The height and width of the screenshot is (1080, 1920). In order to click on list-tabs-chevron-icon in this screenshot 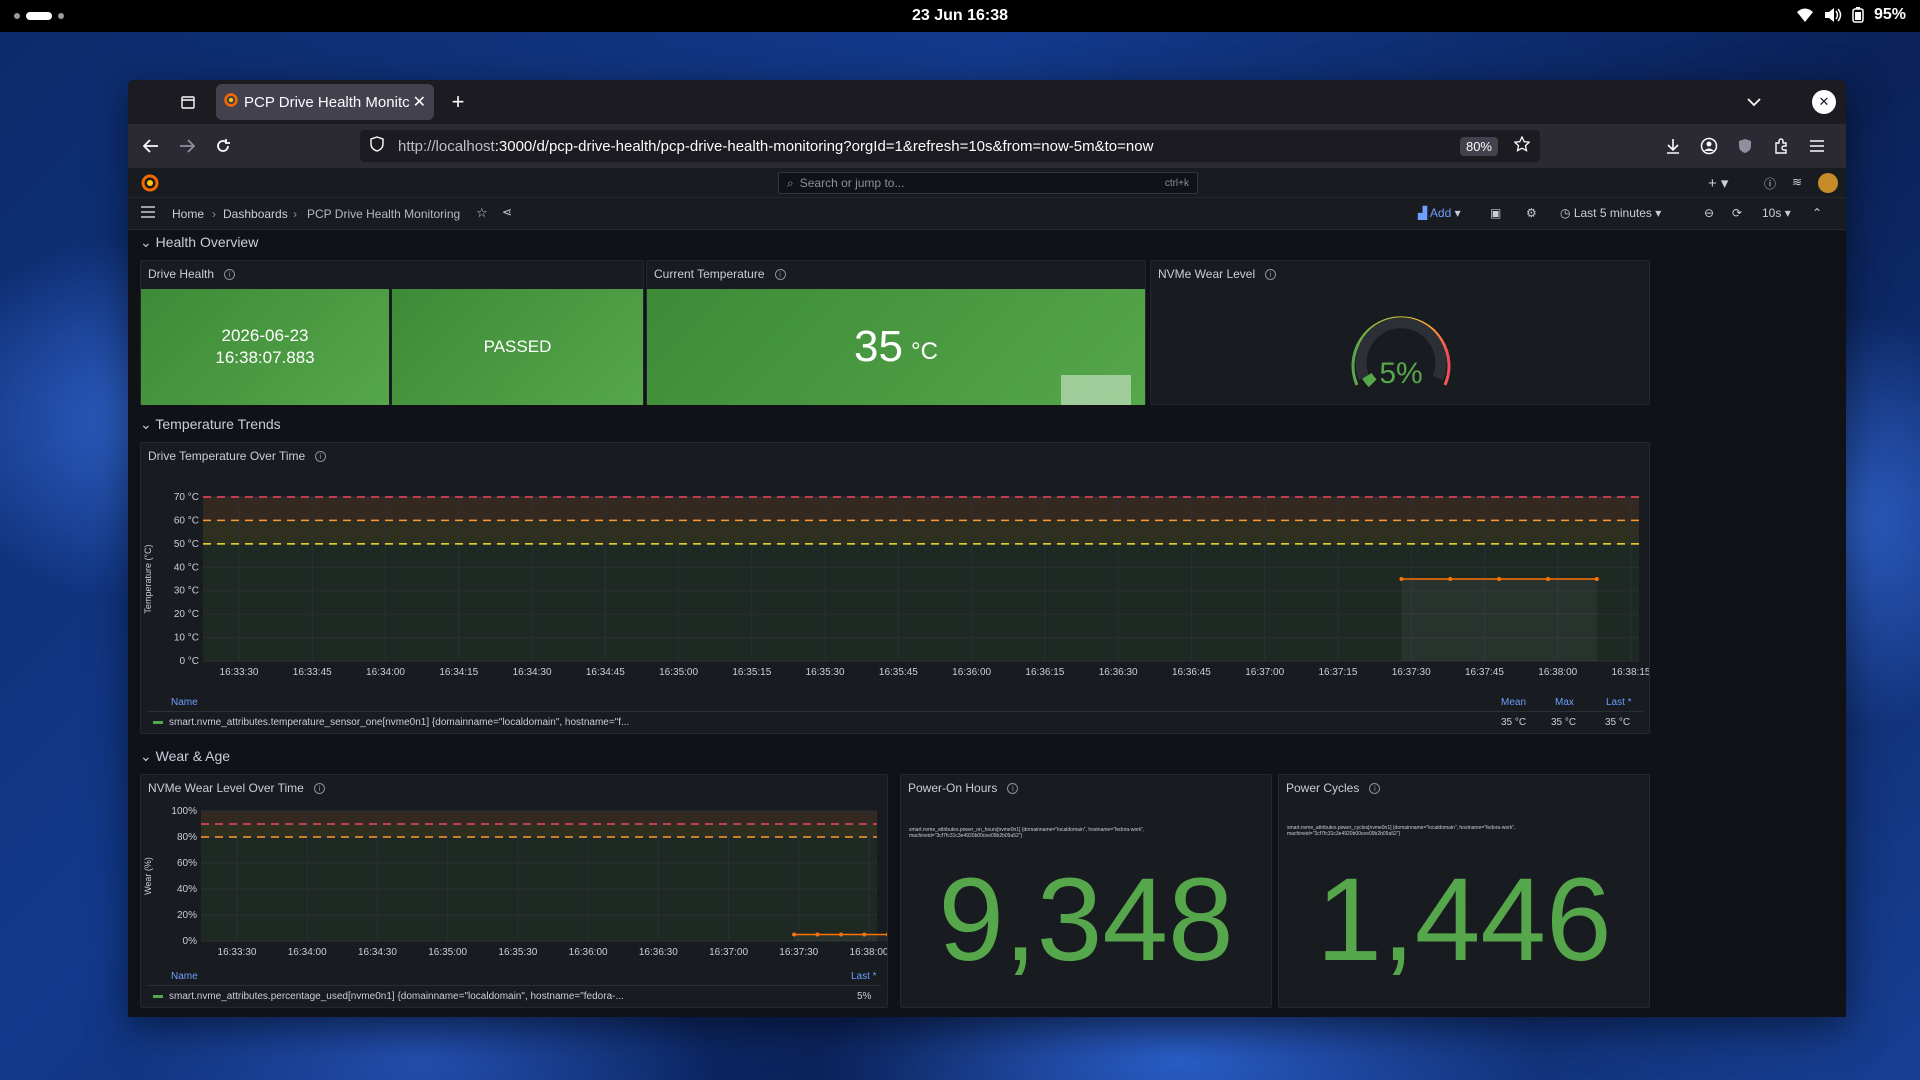, I will do `click(1754, 102)`.